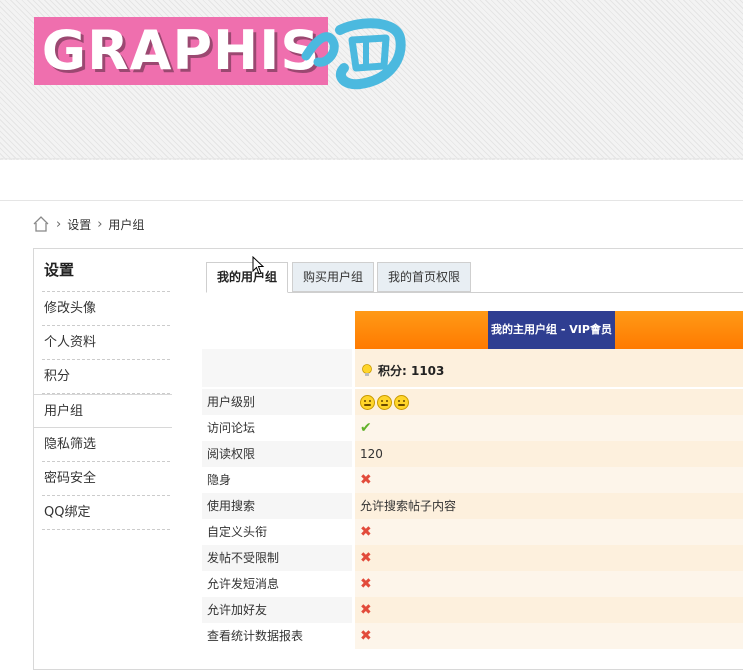 Image resolution: width=743 pixels, height=670 pixels. Describe the element at coordinates (277, 610) in the screenshot. I see `row-label: 允许加好友` at that location.